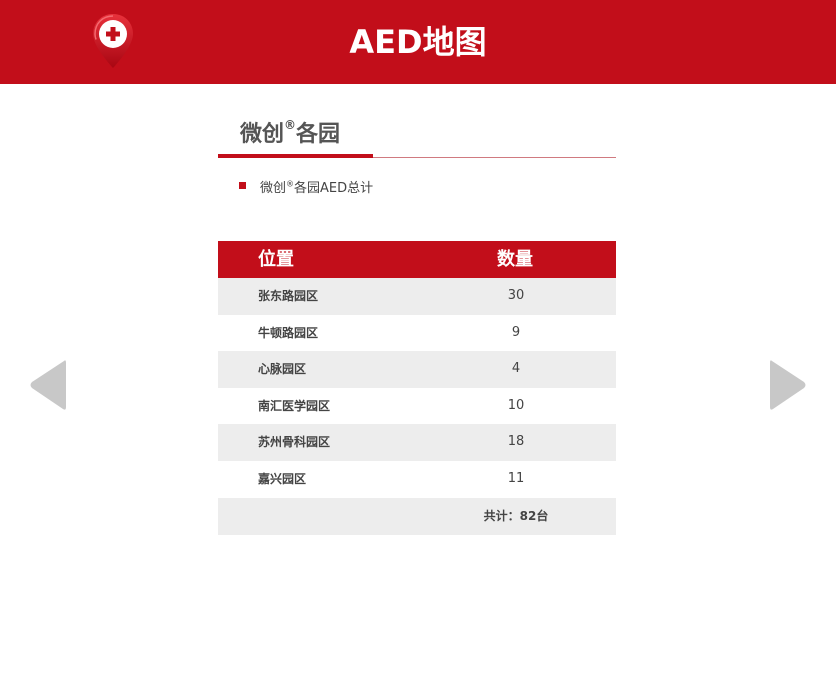 This screenshot has height=689, width=836. I want to click on location-cell: 心脉园区, so click(282, 369).